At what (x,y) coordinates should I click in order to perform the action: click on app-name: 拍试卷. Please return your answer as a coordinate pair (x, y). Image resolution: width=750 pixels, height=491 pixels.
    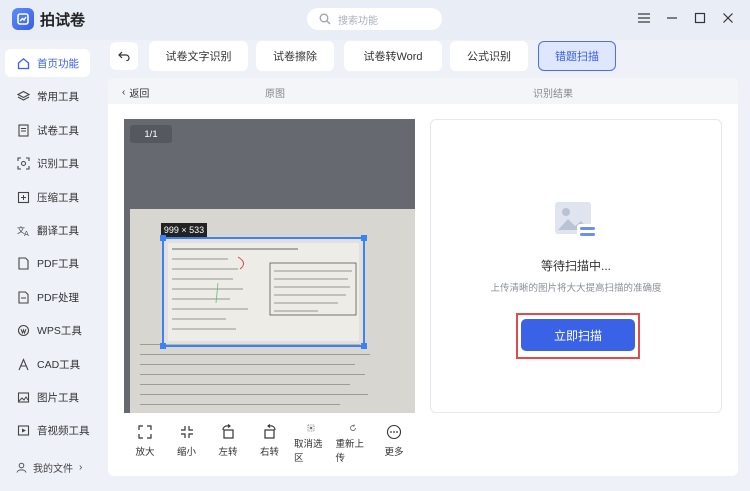
    Looking at the image, I should click on (63, 20).